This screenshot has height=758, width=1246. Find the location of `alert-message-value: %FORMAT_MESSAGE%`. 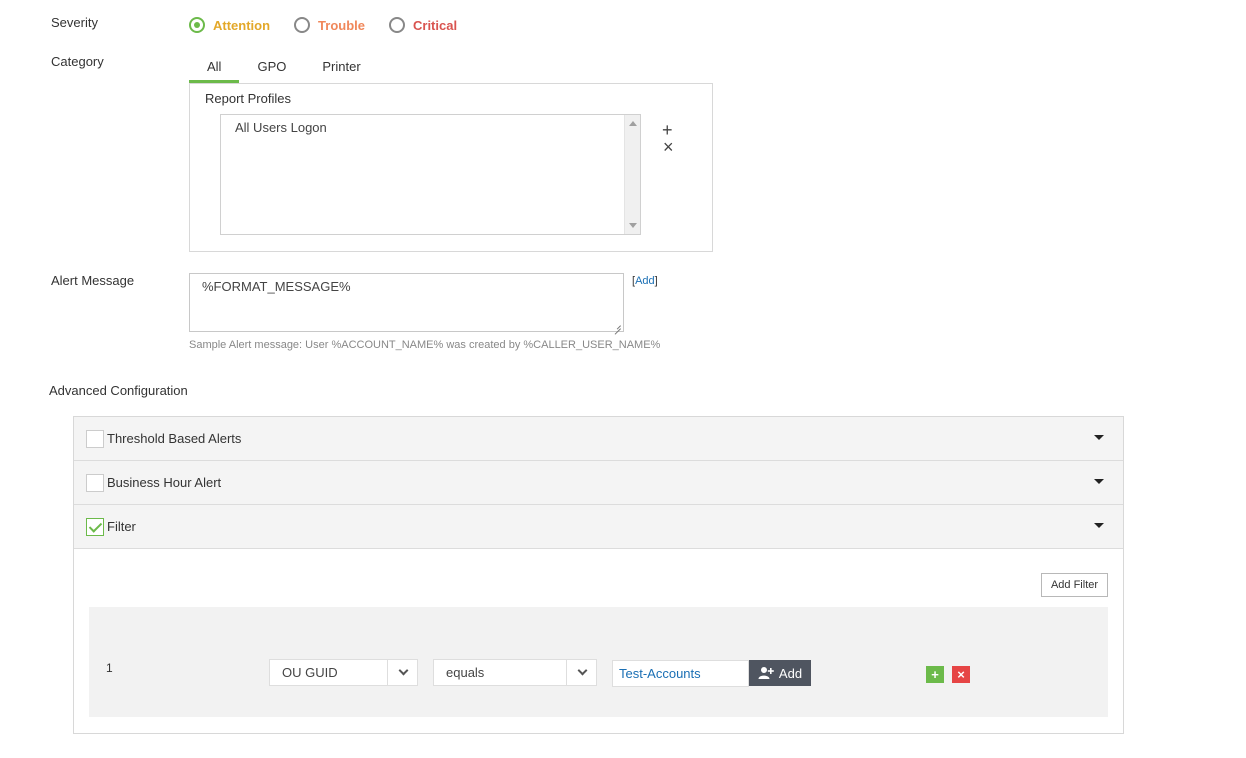

alert-message-value: %FORMAT_MESSAGE% is located at coordinates (276, 286).